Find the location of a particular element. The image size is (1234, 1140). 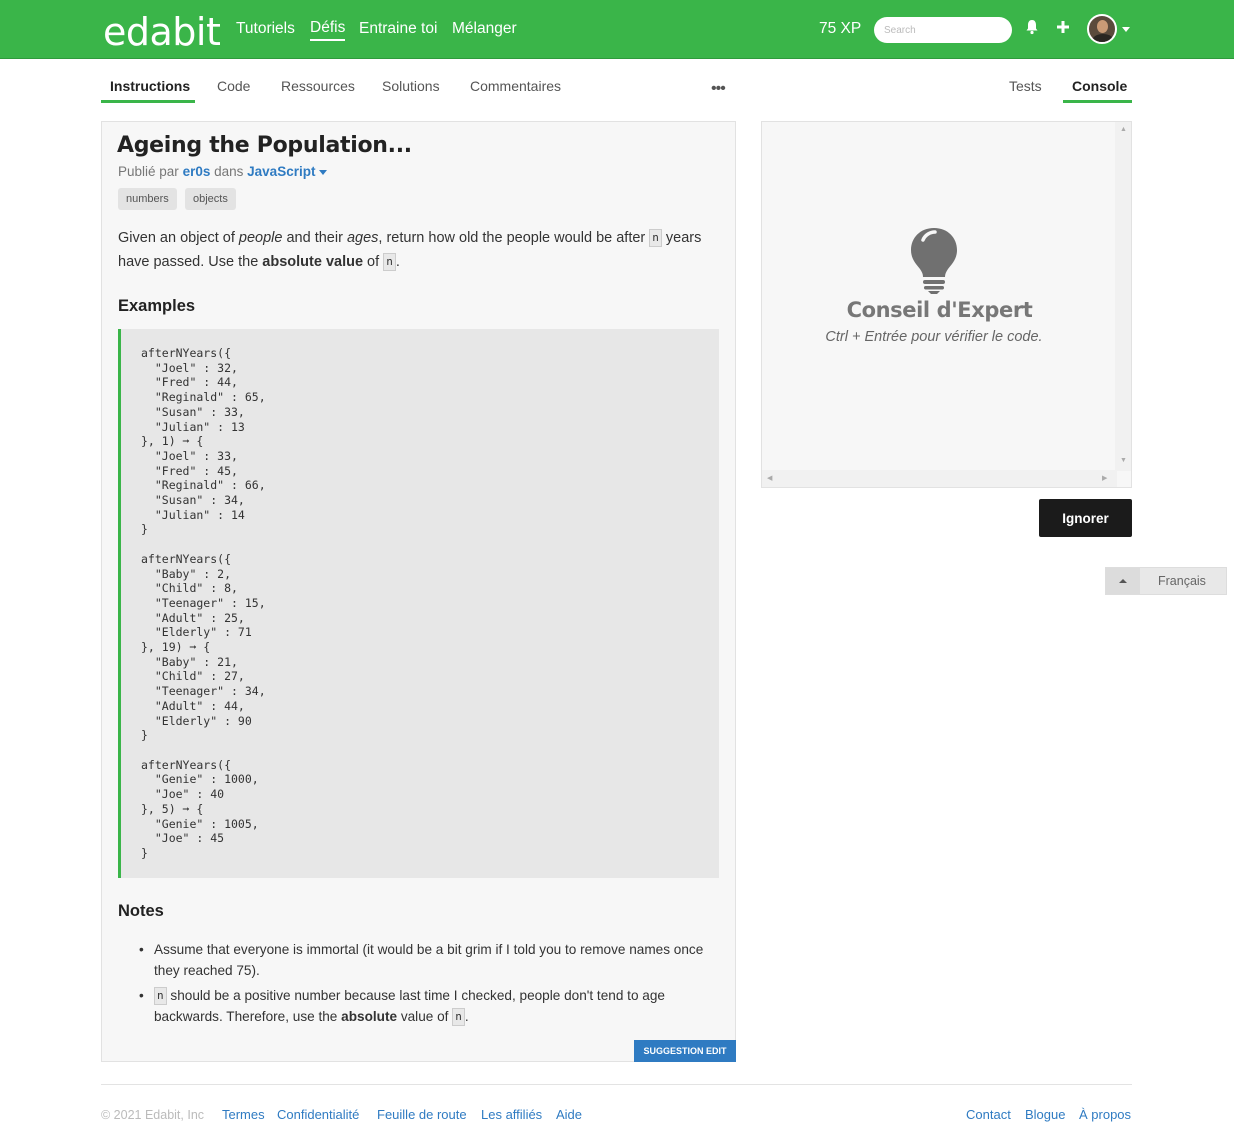

lightbulb-icon is located at coordinates (934, 261).